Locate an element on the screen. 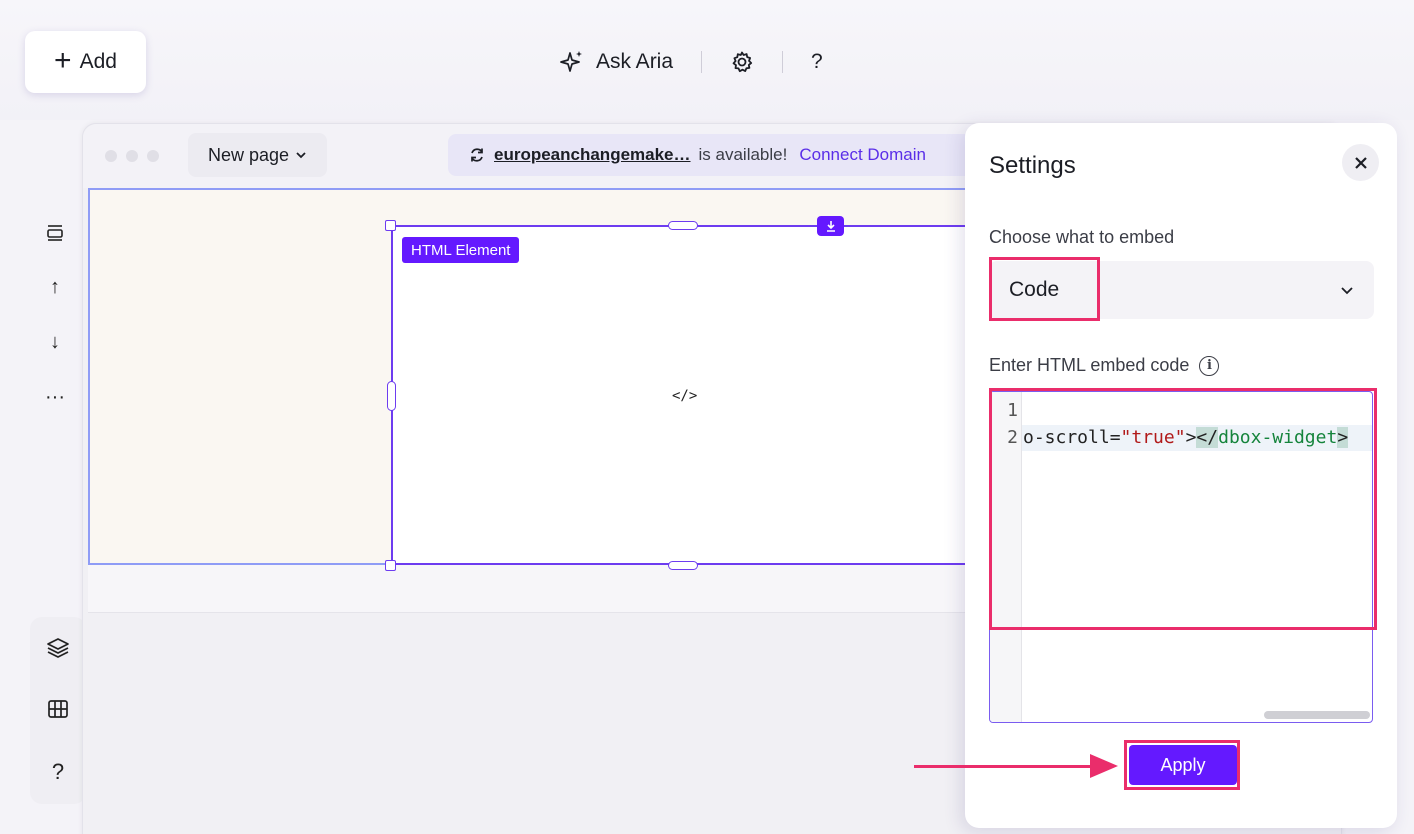 The height and width of the screenshot is (834, 1414). add-button: + Add is located at coordinates (85, 62).